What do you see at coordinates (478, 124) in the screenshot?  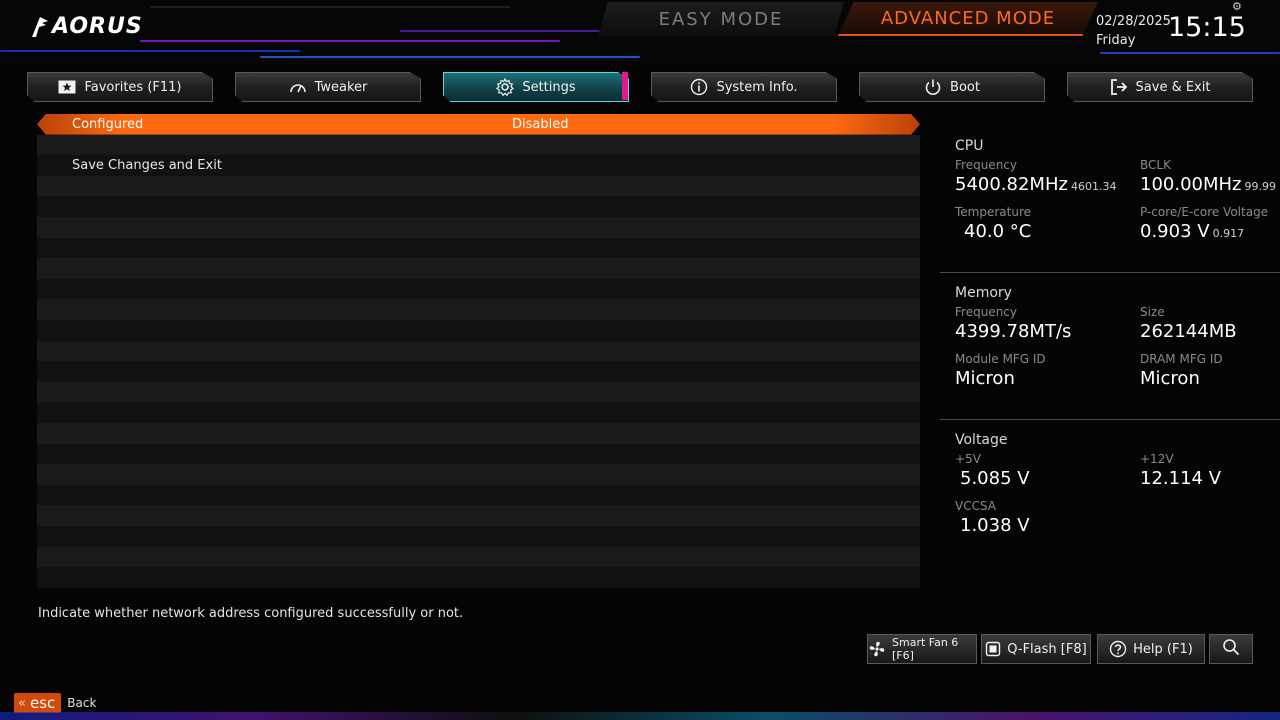 I see `setting-row-configured: Configured Disabled` at bounding box center [478, 124].